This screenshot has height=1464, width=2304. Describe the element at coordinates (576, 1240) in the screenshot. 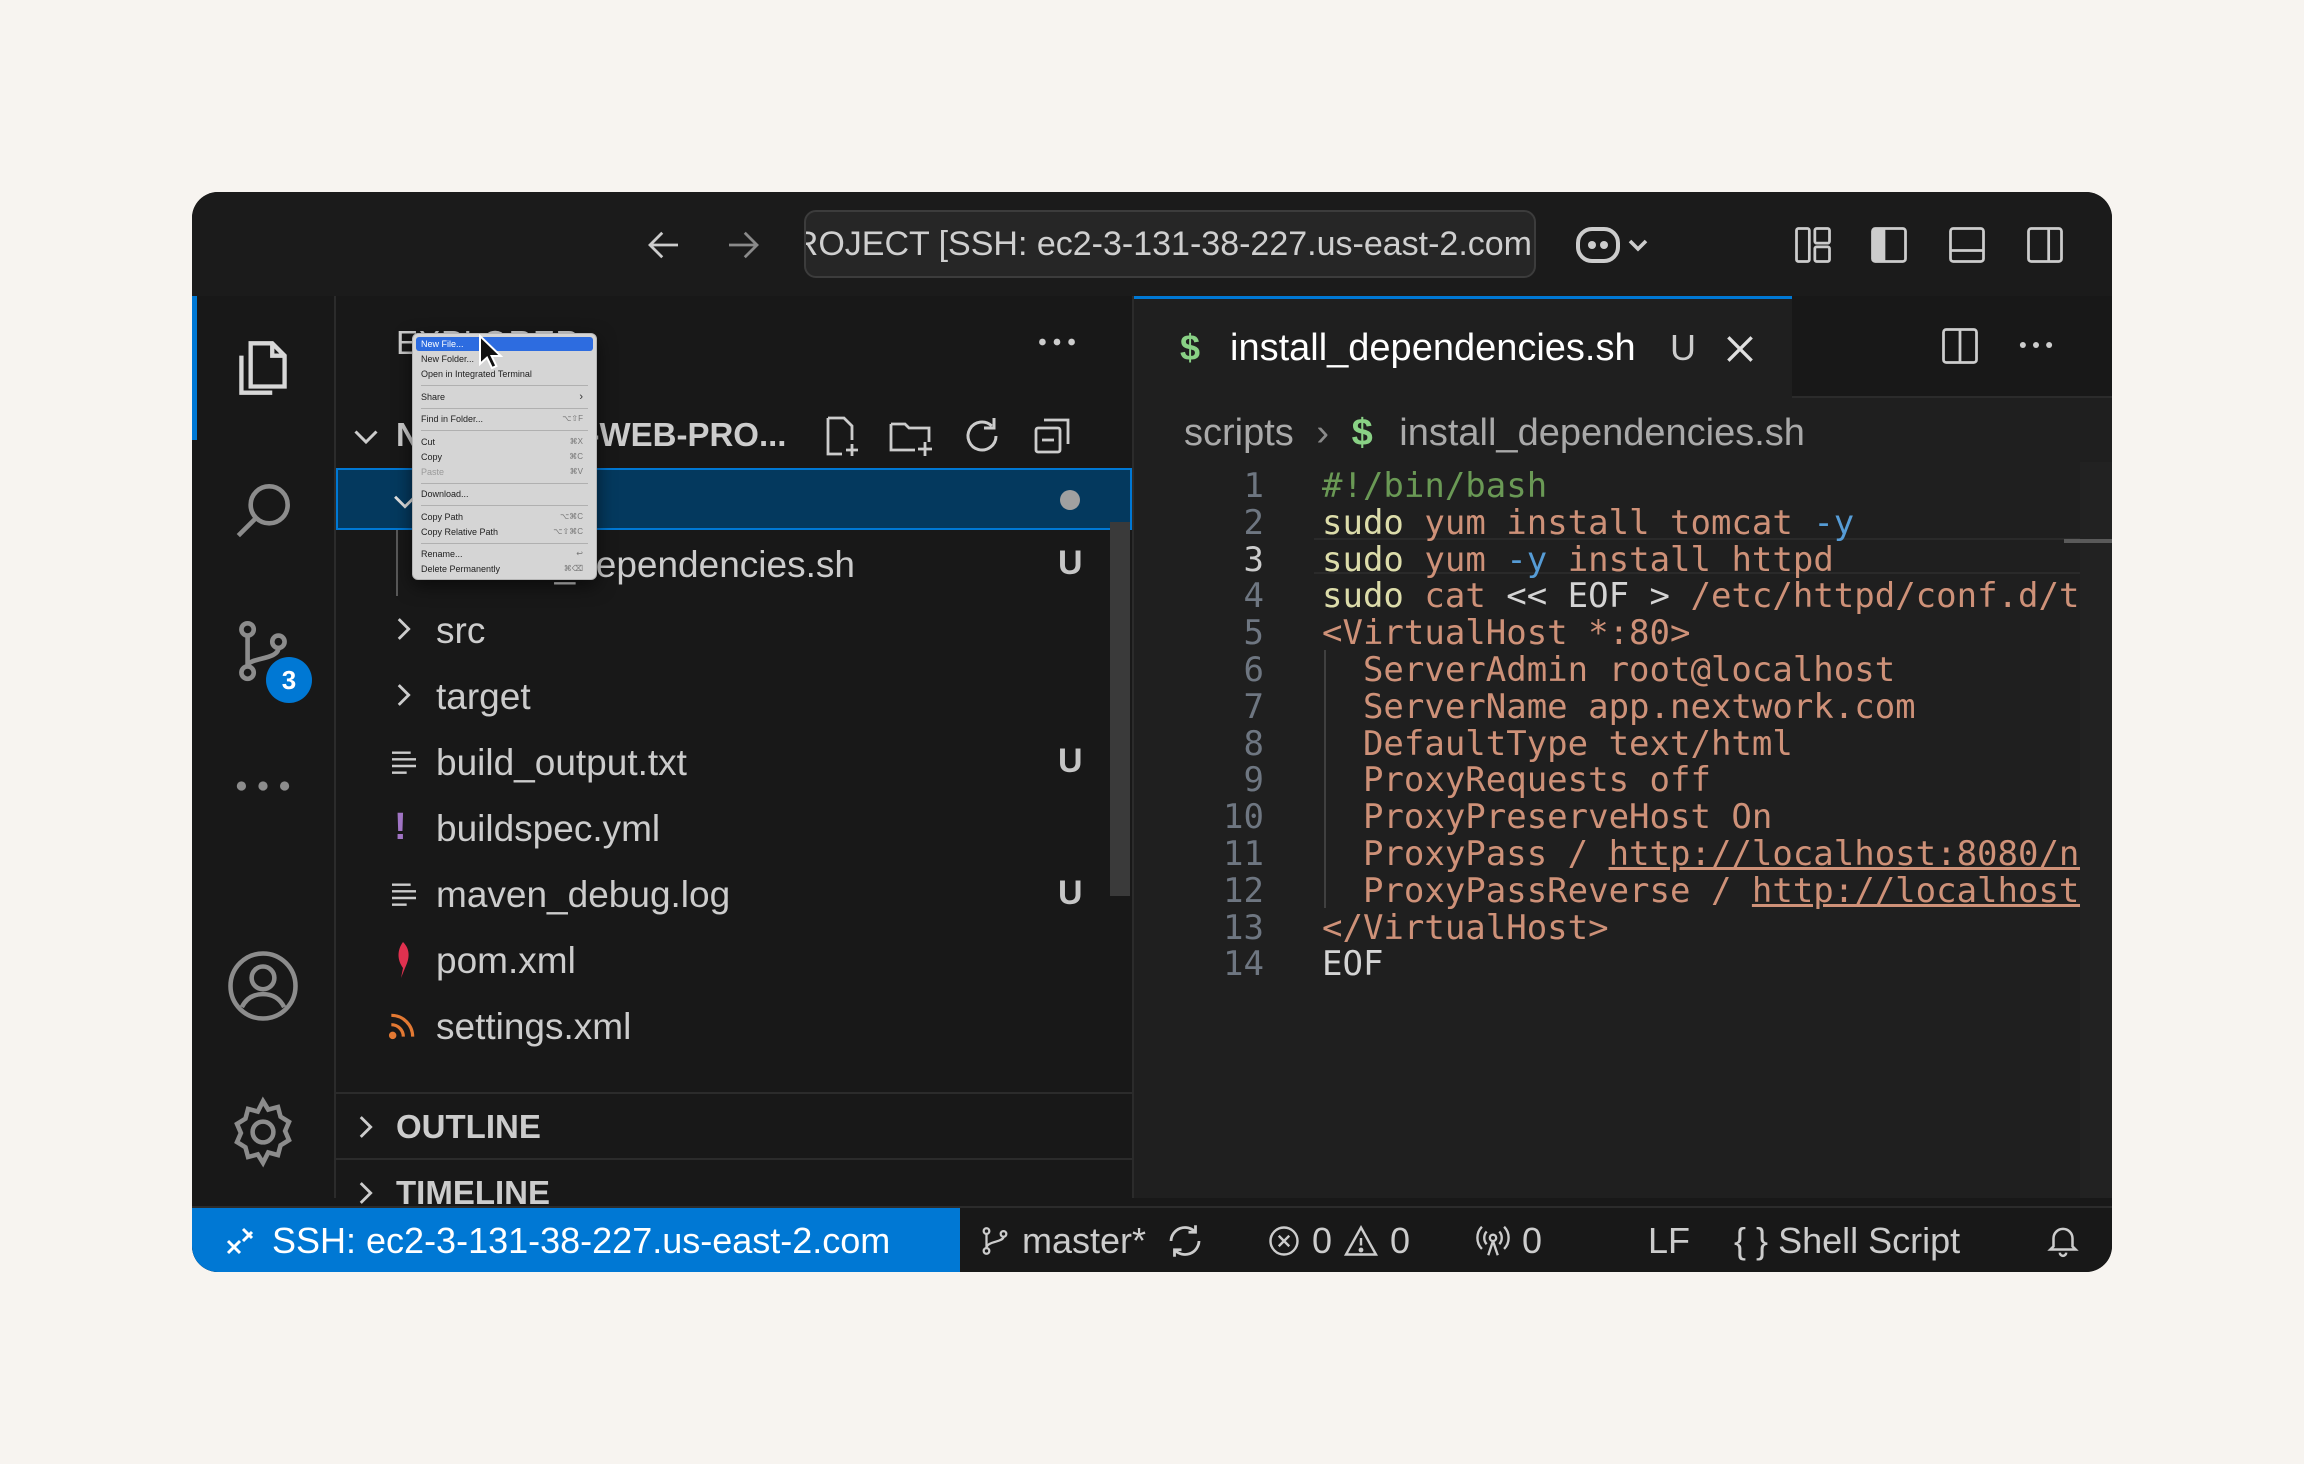

I see `remote-indicator: SSH: ec2-3-131-38-227.us-east-2.com` at that location.